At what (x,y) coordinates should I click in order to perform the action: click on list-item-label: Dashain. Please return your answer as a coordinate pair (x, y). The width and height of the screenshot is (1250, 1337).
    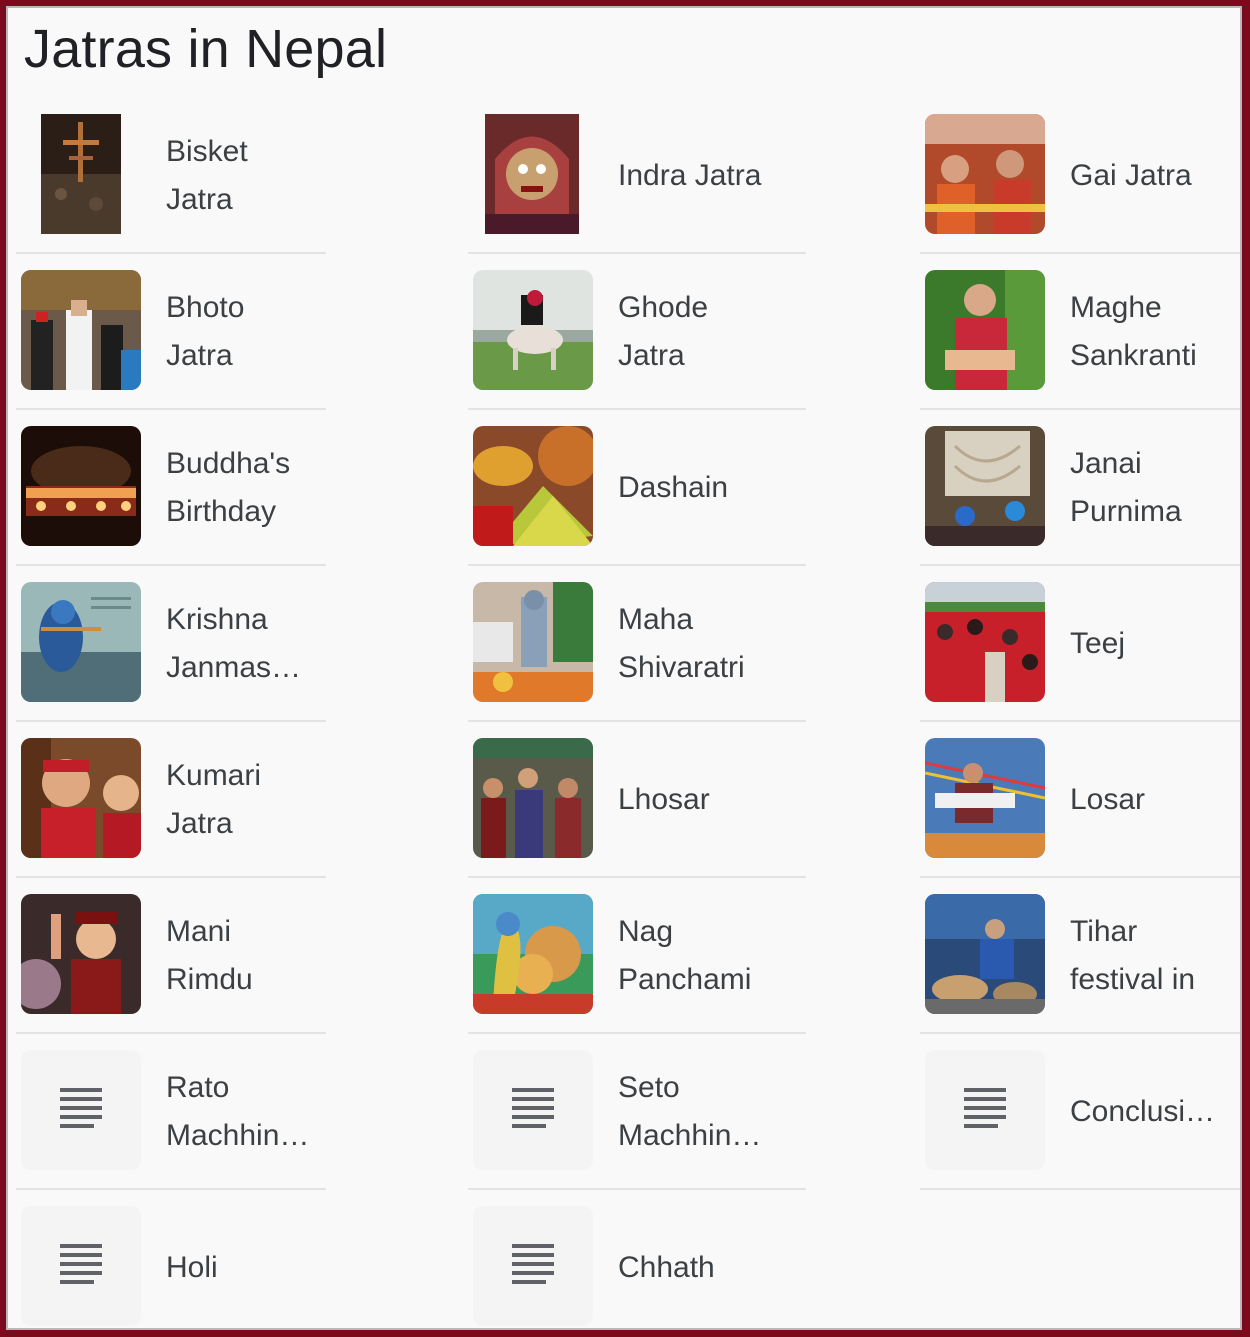
    Looking at the image, I should click on (673, 487).